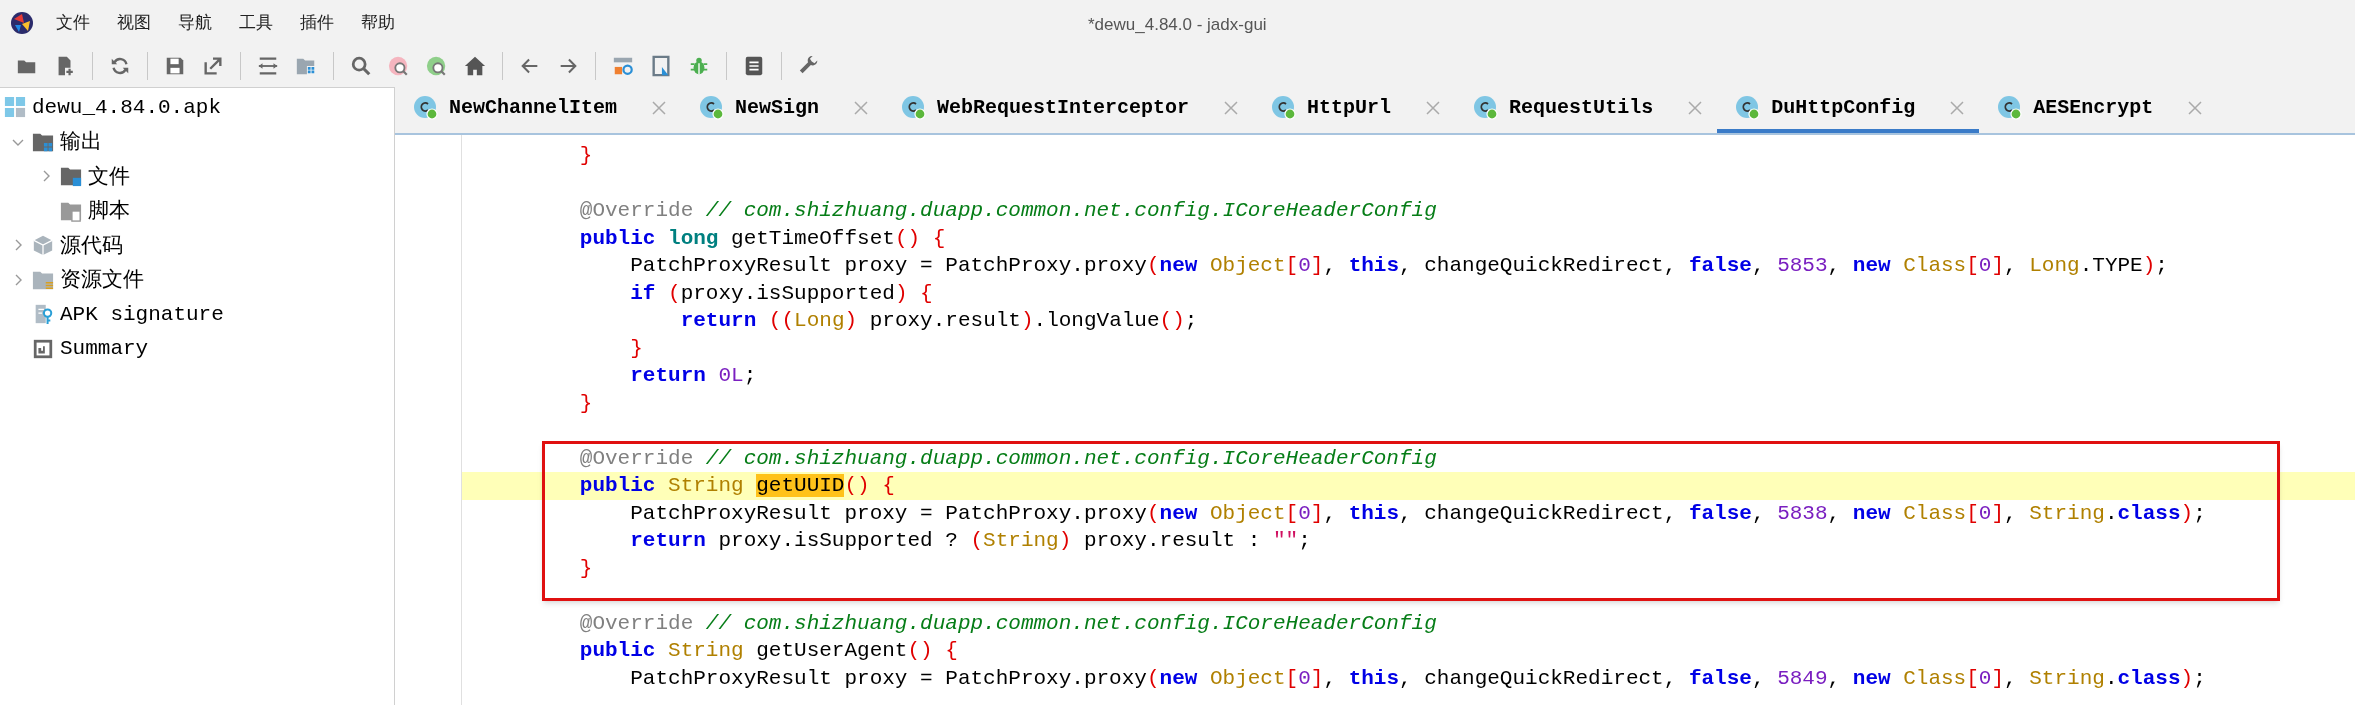 This screenshot has width=2355, height=705. What do you see at coordinates (1177, 25) in the screenshot?
I see `window-title: *dewu_4.84.0 - jadx-gui` at bounding box center [1177, 25].